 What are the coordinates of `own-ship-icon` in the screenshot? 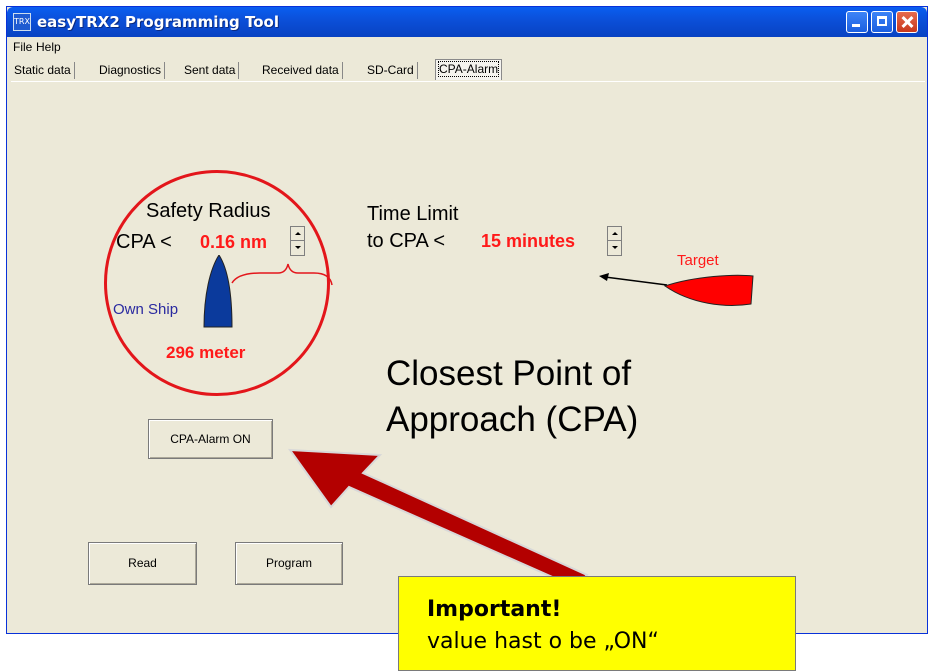 It's located at (218, 291).